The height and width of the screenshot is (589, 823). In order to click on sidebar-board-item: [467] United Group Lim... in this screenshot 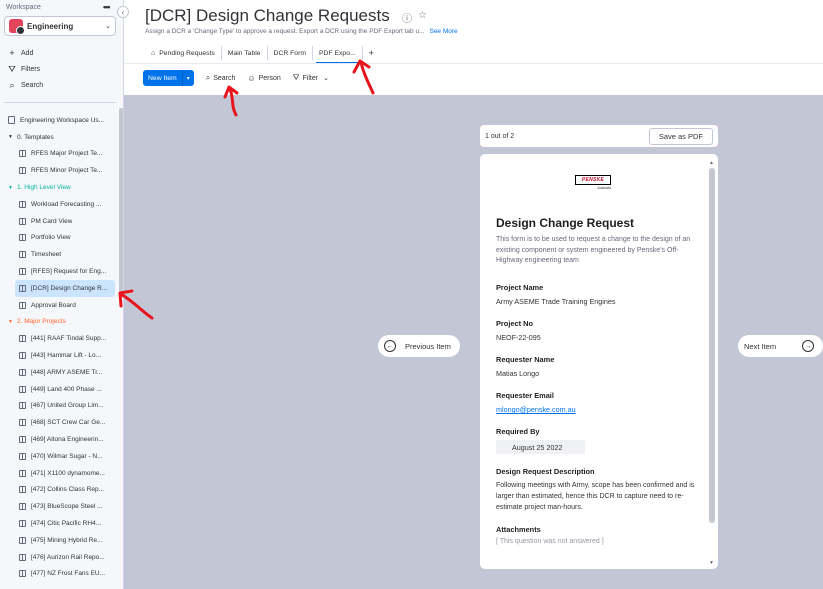, I will do `click(59, 406)`.